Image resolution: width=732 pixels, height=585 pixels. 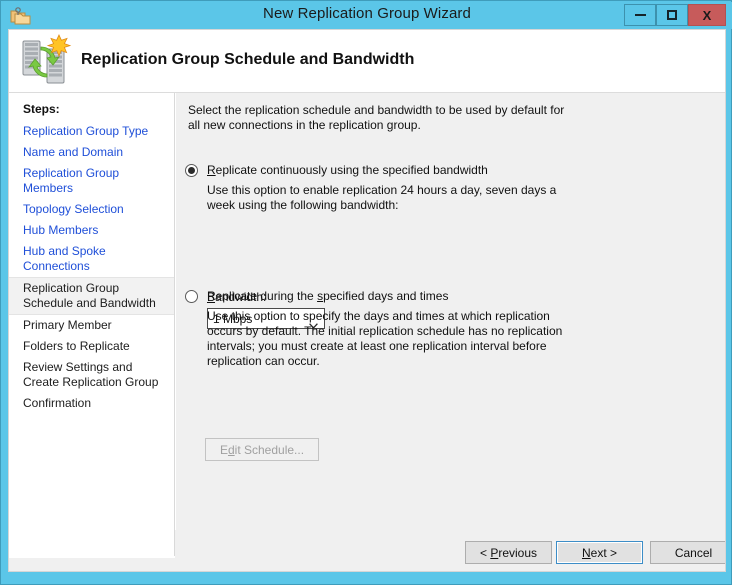 I want to click on previous-button: < Previous, so click(x=508, y=552).